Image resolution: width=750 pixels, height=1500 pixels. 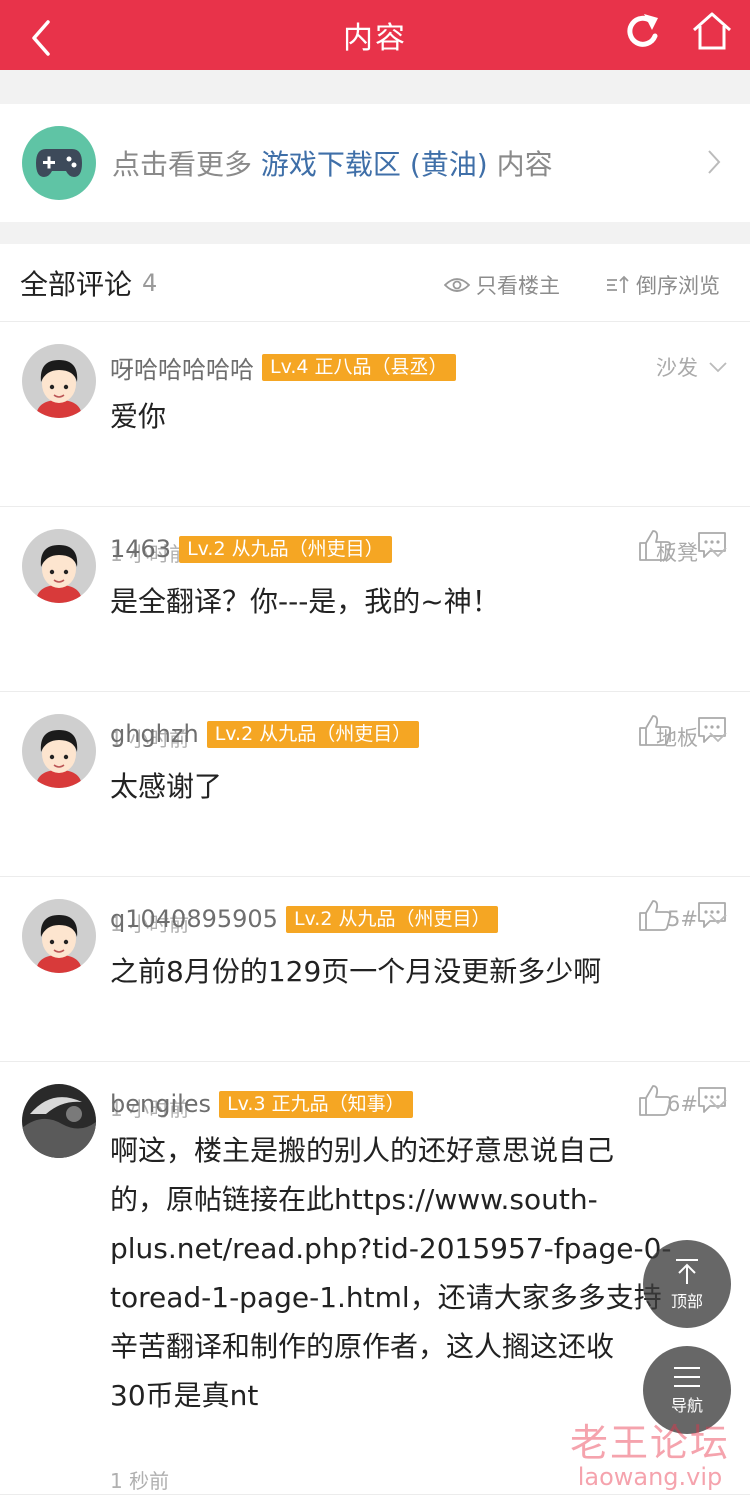 I want to click on home-icon, so click(x=712, y=31).